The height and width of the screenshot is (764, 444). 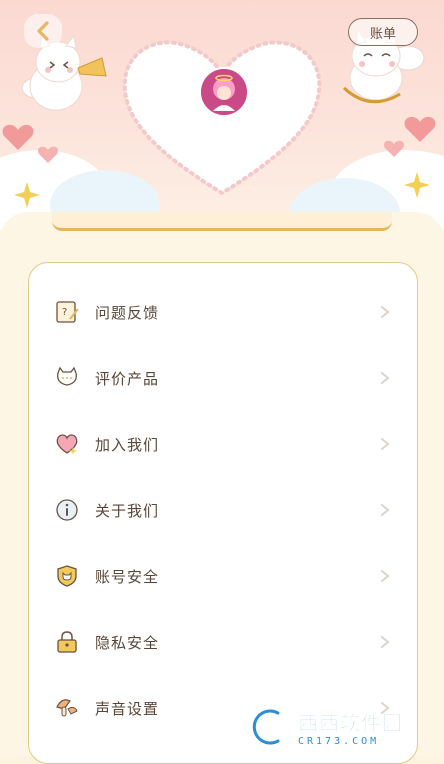 I want to click on avatar-character-image, so click(x=224, y=92).